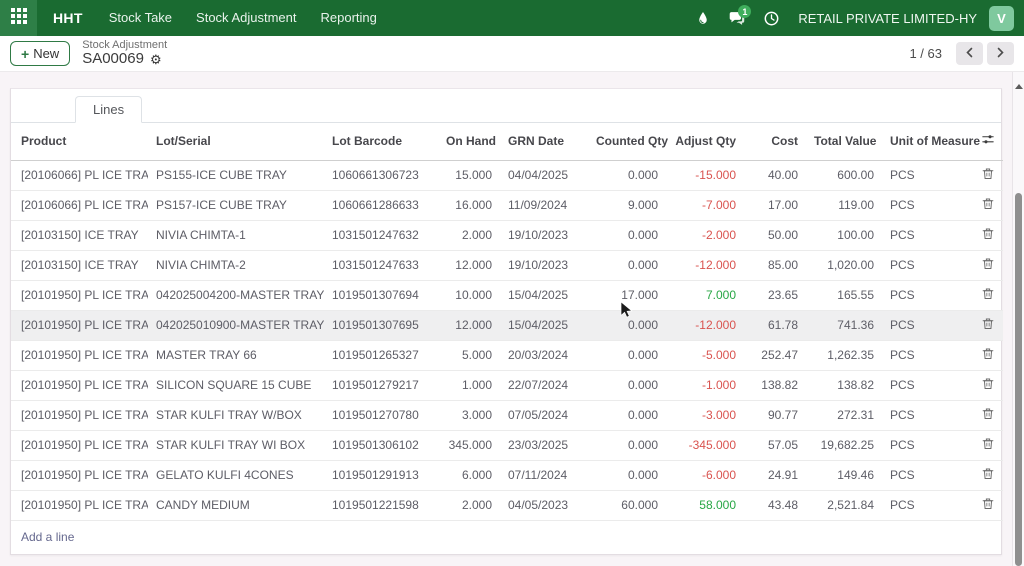 The height and width of the screenshot is (566, 1024). I want to click on header-lot-serial: Lot/Serial, so click(236, 142).